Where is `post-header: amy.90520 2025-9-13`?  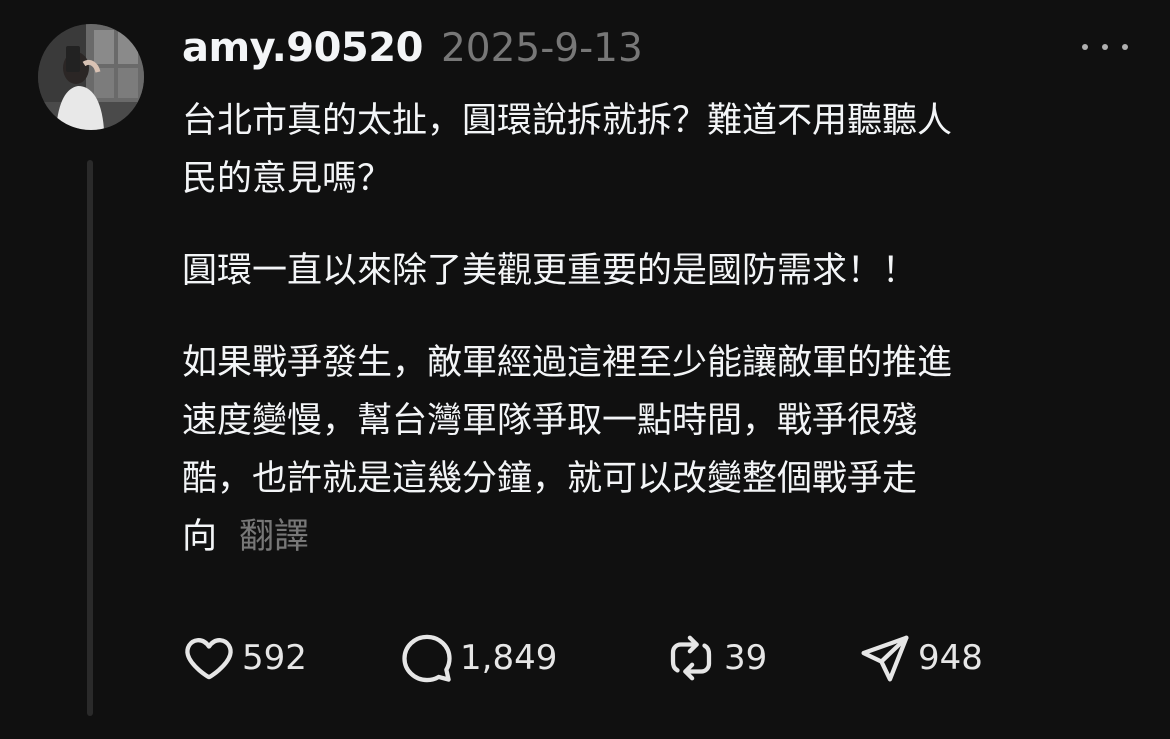 post-header: amy.90520 2025-9-13 is located at coordinates (412, 48).